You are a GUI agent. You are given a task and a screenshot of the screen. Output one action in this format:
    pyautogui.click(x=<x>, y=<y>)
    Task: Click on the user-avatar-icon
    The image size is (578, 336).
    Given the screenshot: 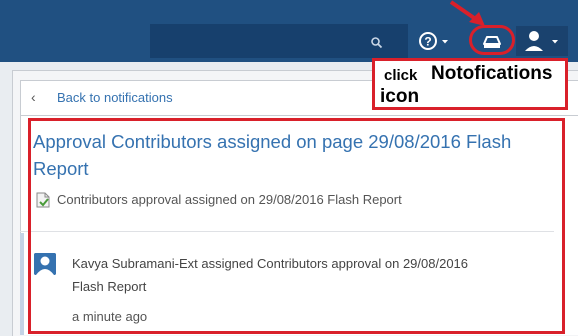 What is the action you would take?
    pyautogui.click(x=542, y=41)
    